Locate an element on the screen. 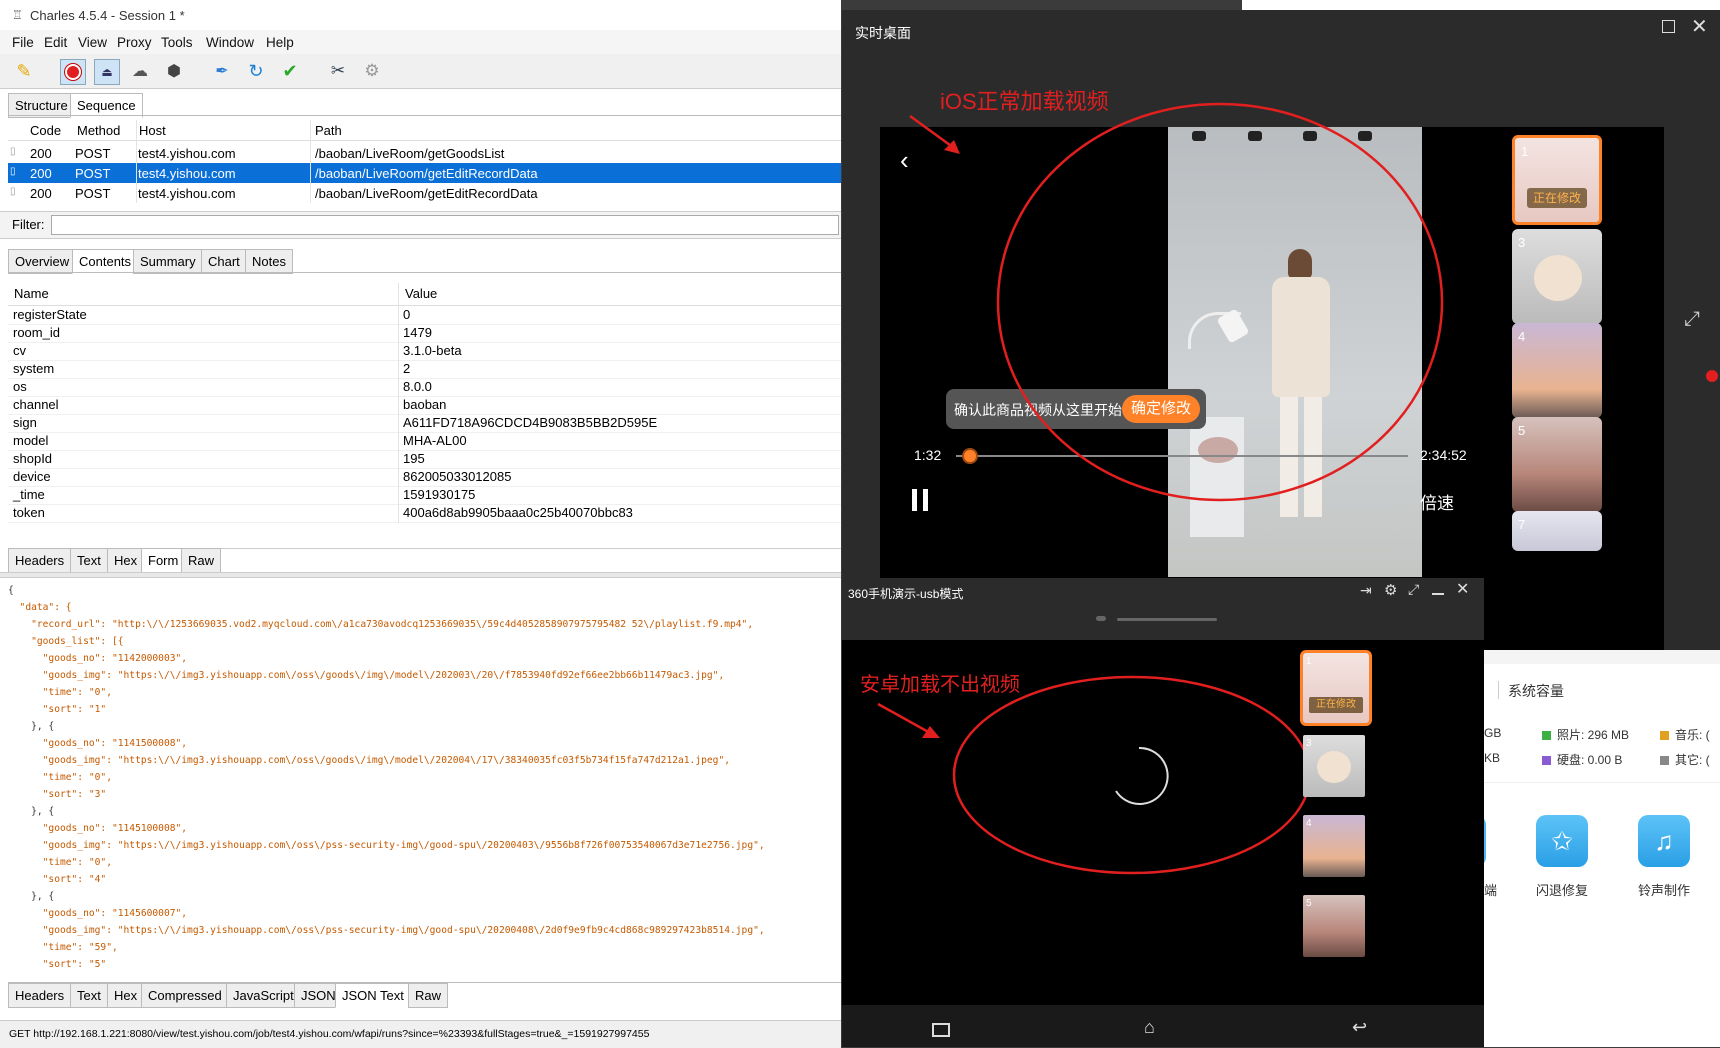  col-method: Method is located at coordinates (98, 130).